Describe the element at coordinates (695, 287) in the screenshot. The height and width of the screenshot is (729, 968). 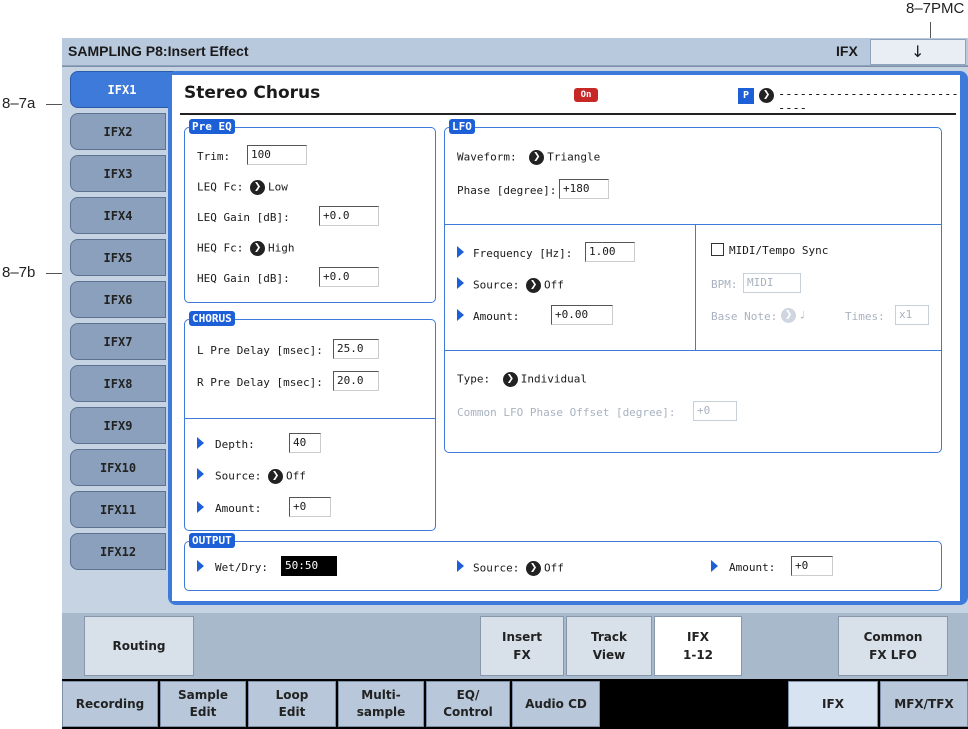
I see `lfo-divider-v` at that location.